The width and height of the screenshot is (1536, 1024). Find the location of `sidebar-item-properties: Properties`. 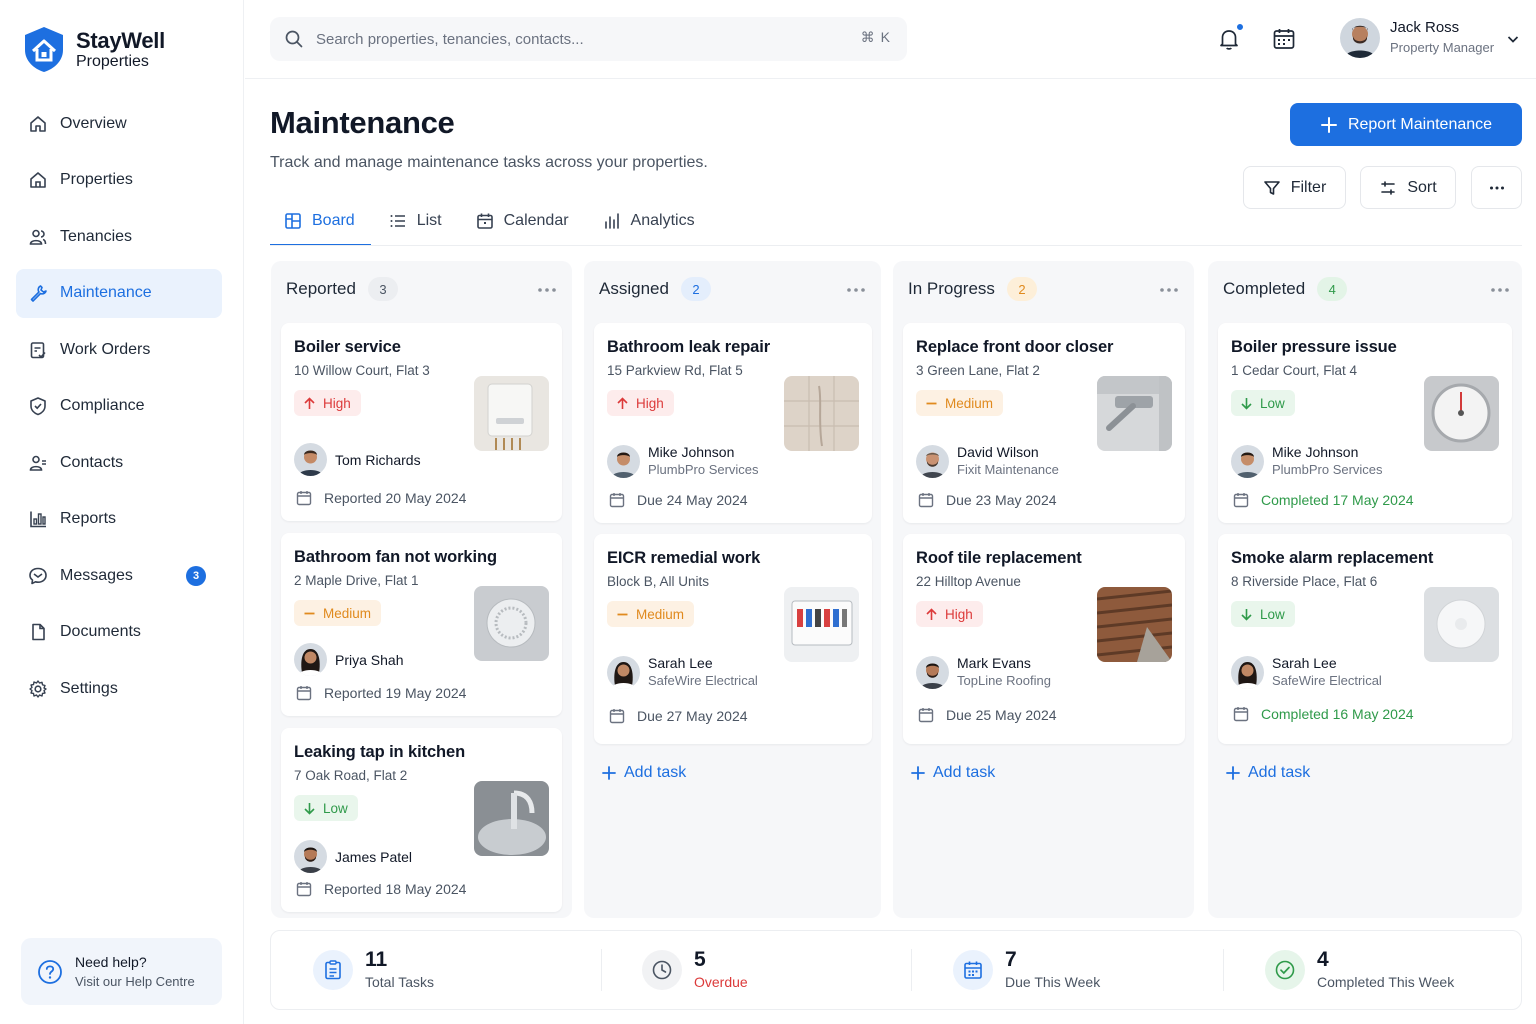

sidebar-item-properties: Properties is located at coordinates (119, 180).